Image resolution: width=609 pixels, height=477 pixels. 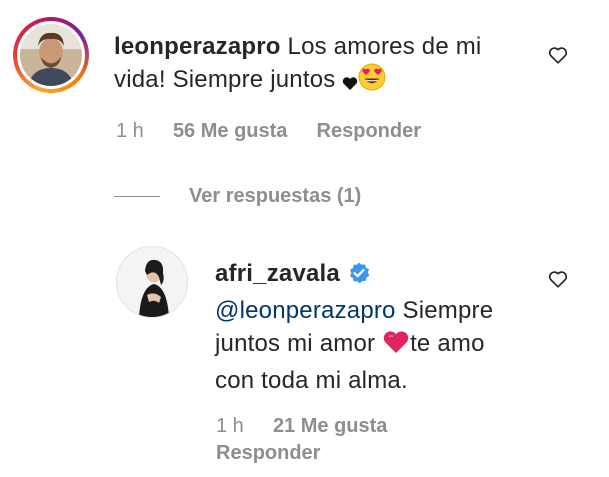 I want to click on view-replies-toggle: Ver respuestas (1), so click(x=237, y=196).